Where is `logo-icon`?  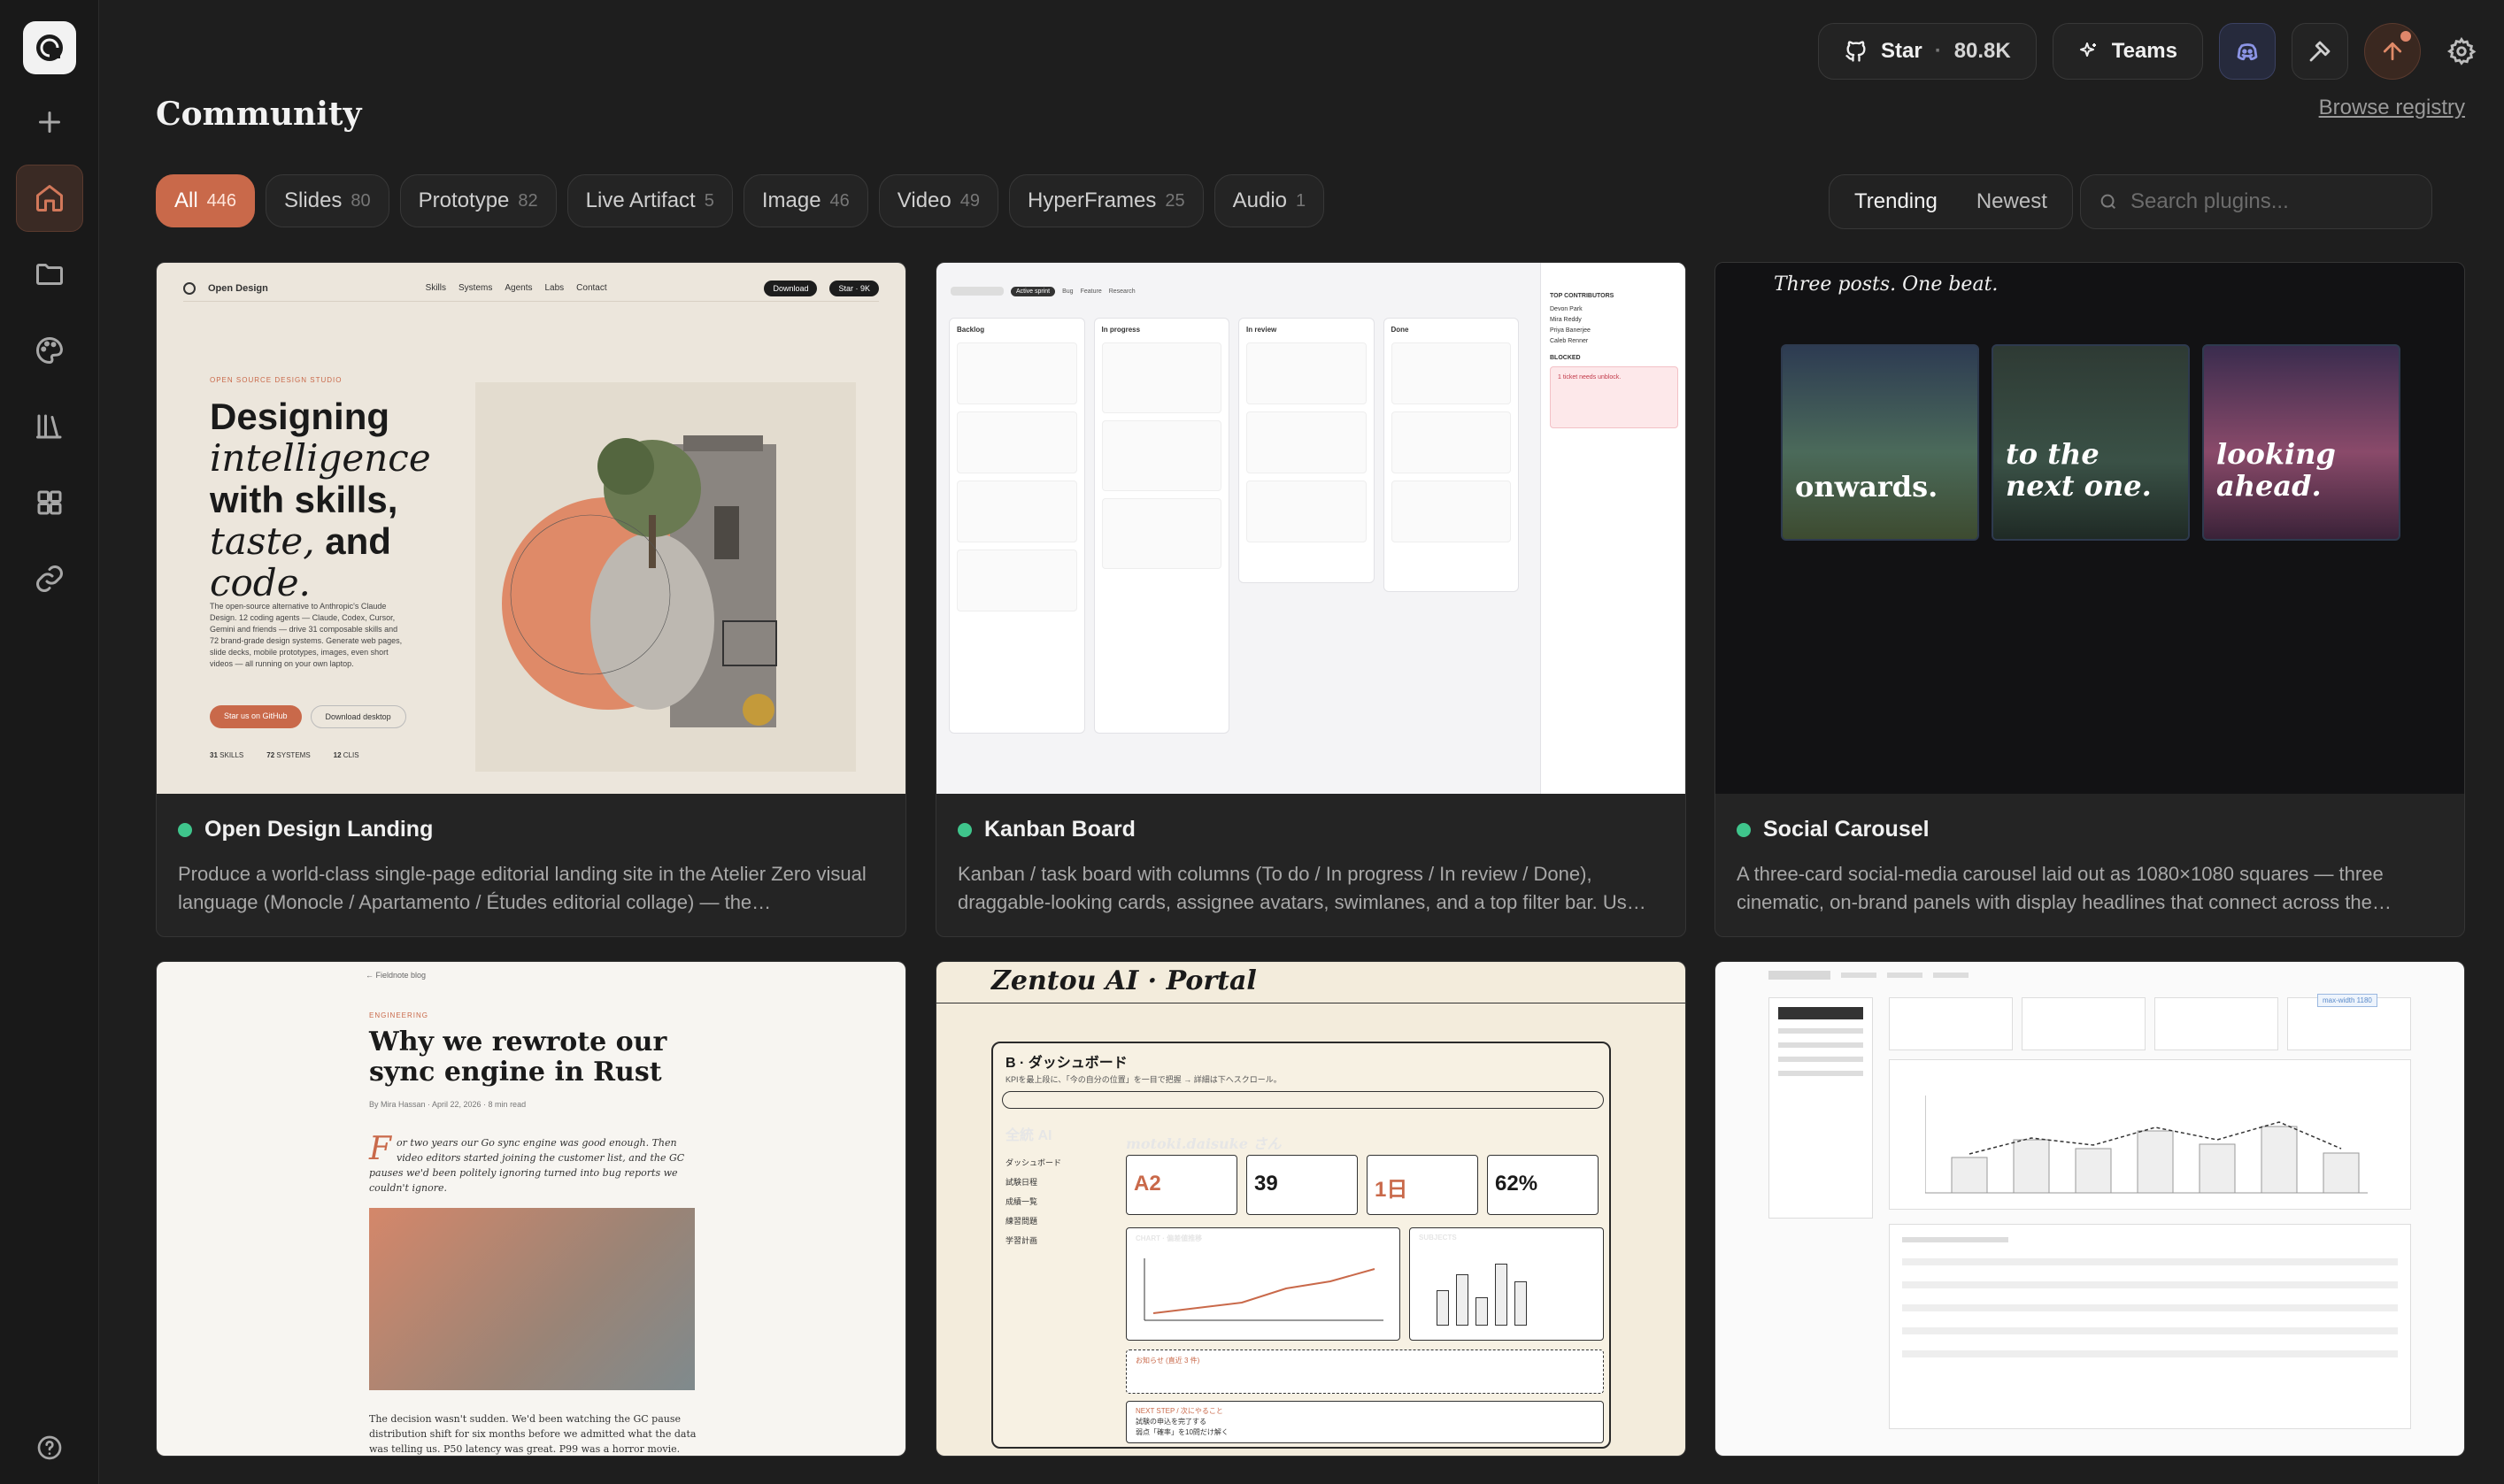
logo-icon is located at coordinates (49, 48).